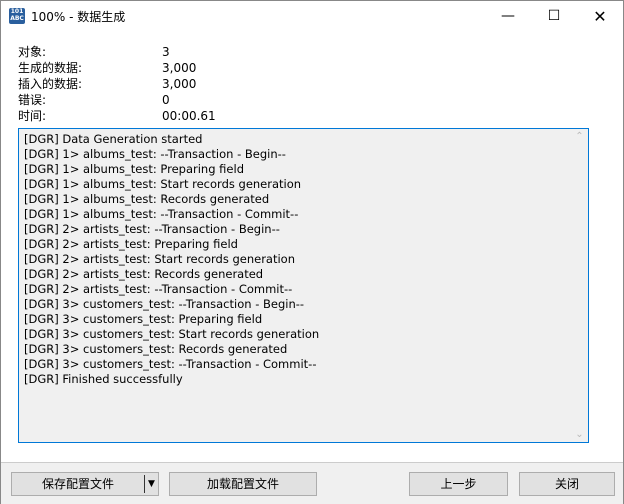 This screenshot has height=504, width=624. What do you see at coordinates (151, 484) in the screenshot?
I see `dropdown-arrow-icon: ▼` at bounding box center [151, 484].